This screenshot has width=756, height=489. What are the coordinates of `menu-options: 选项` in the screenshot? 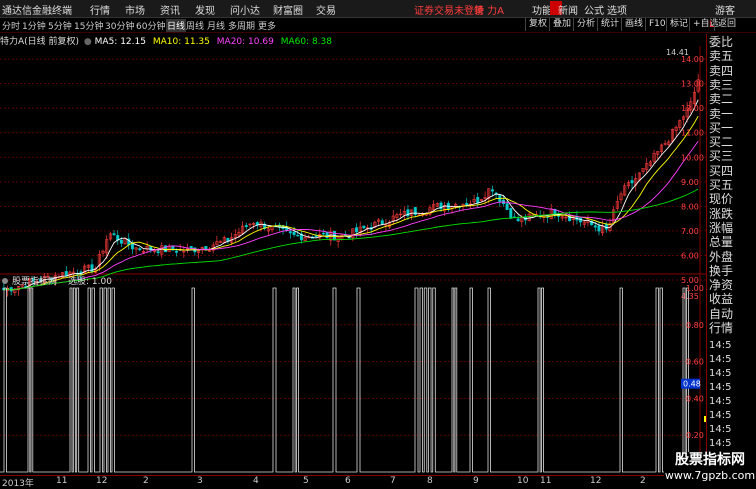 It's located at (617, 9).